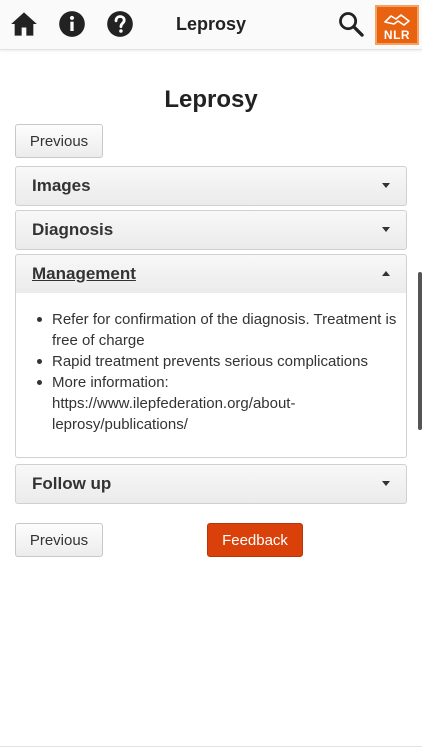 The height and width of the screenshot is (750, 422). Describe the element at coordinates (211, 484) in the screenshot. I see `accordion-header-follow-up: Follow up` at that location.